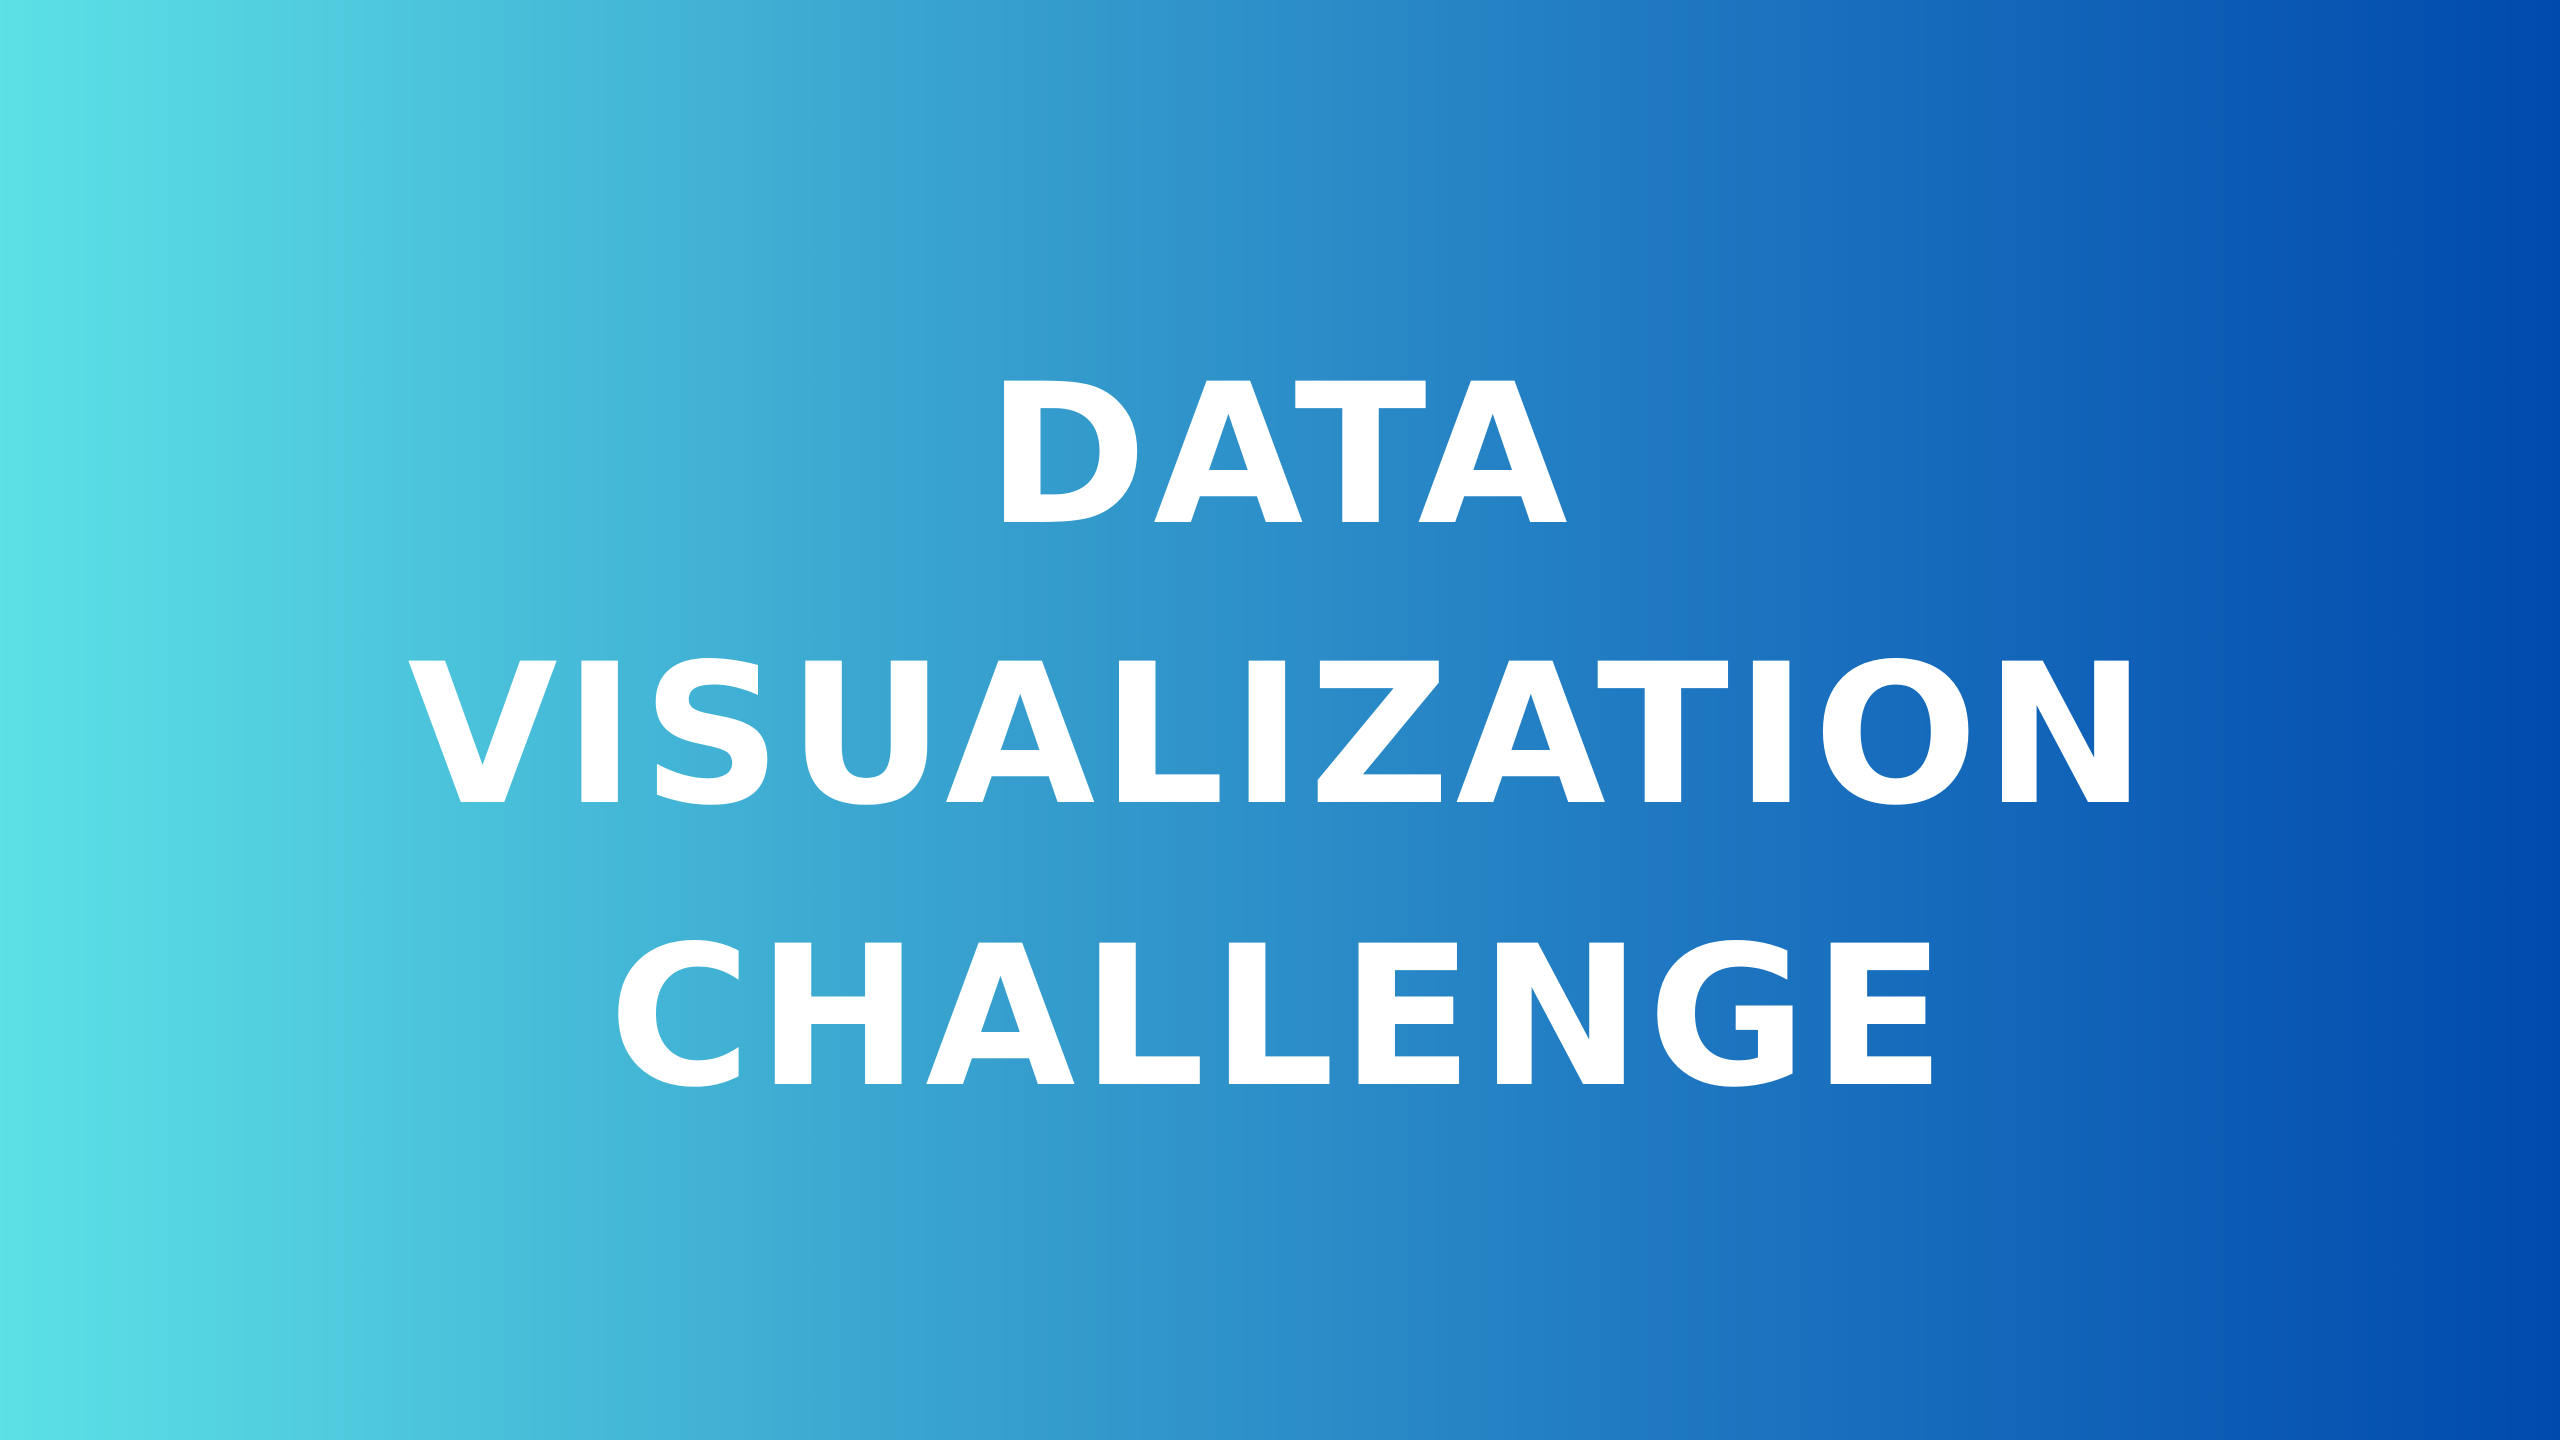 Image resolution: width=2560 pixels, height=1440 pixels. I want to click on title-line-data: DATA, so click(1280, 455).